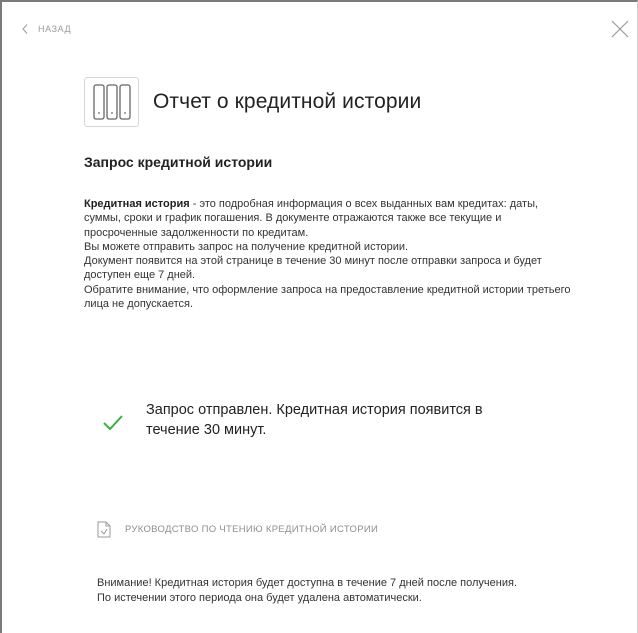  I want to click on chevron-left-icon, so click(25, 29).